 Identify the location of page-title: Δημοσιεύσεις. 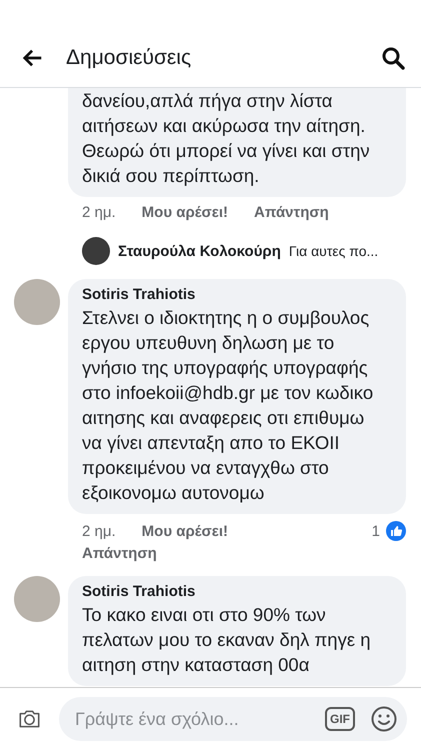
(129, 58).